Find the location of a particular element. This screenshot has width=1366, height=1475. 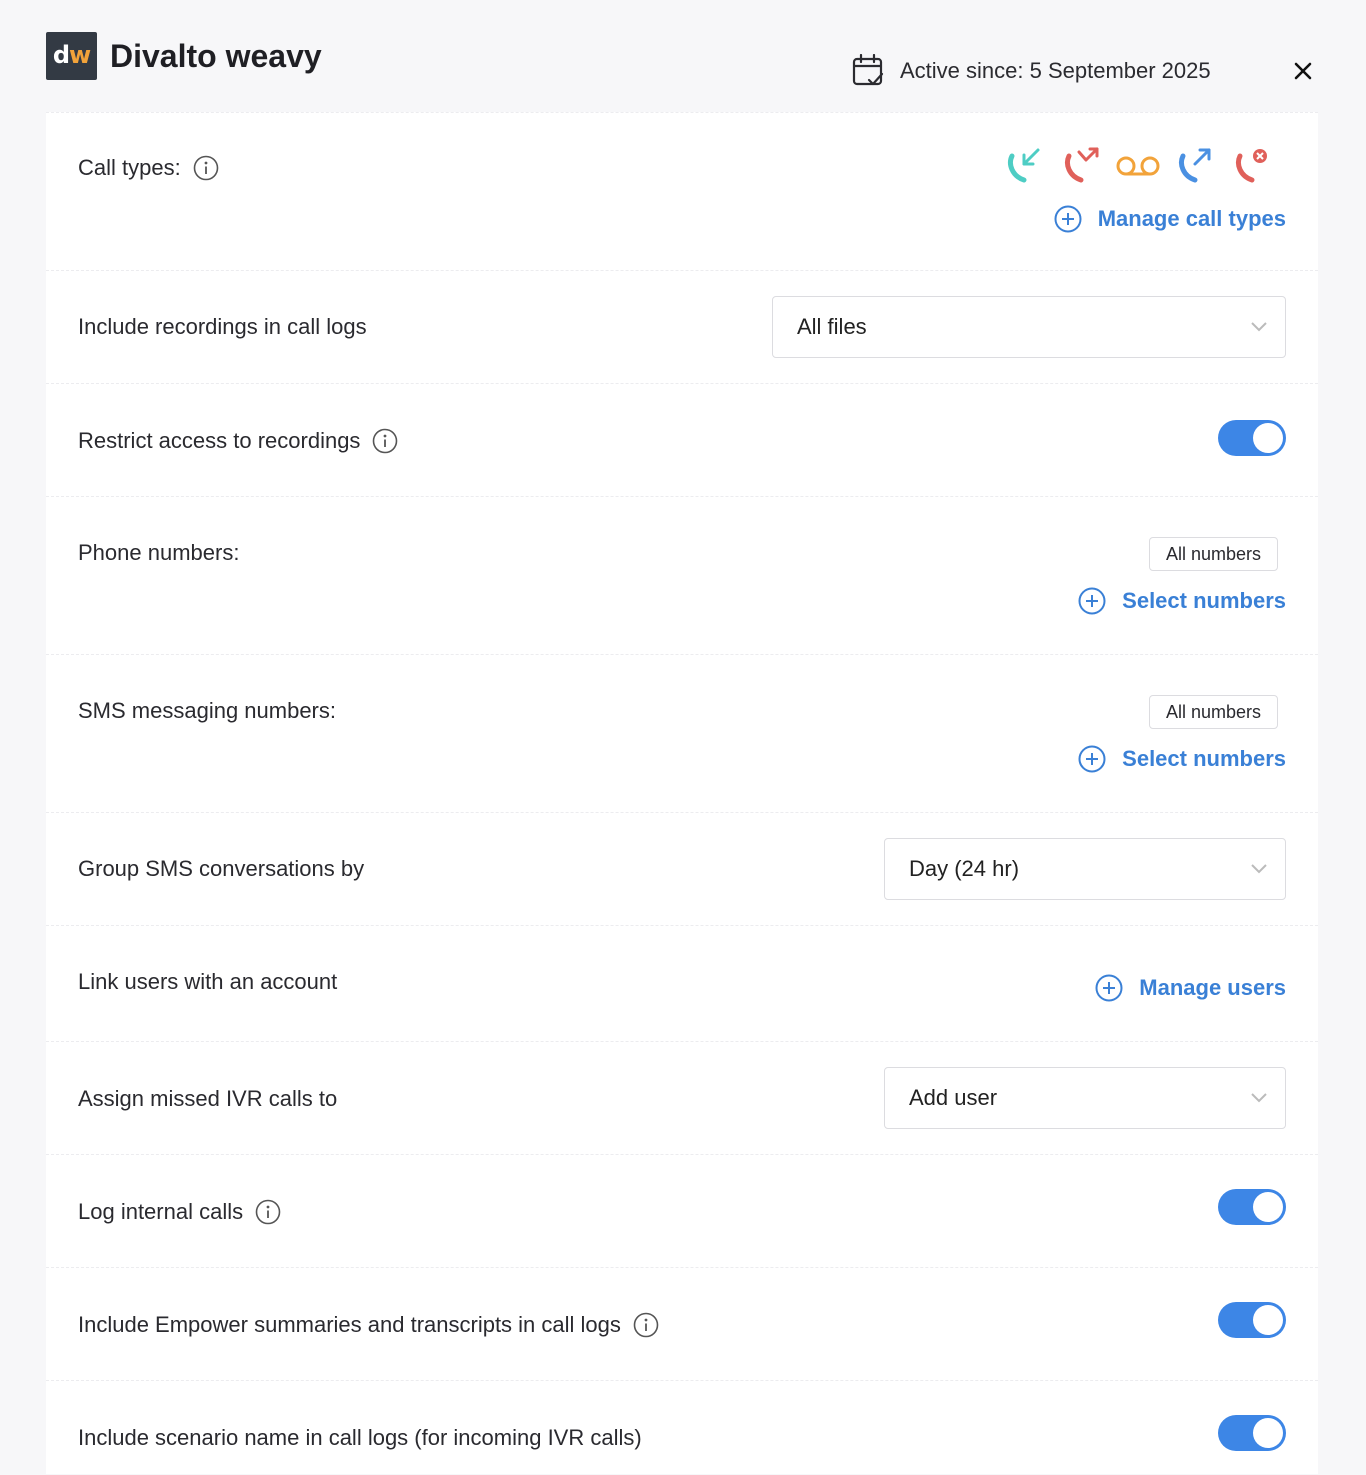

logo-letter-w: w is located at coordinates (80, 55).